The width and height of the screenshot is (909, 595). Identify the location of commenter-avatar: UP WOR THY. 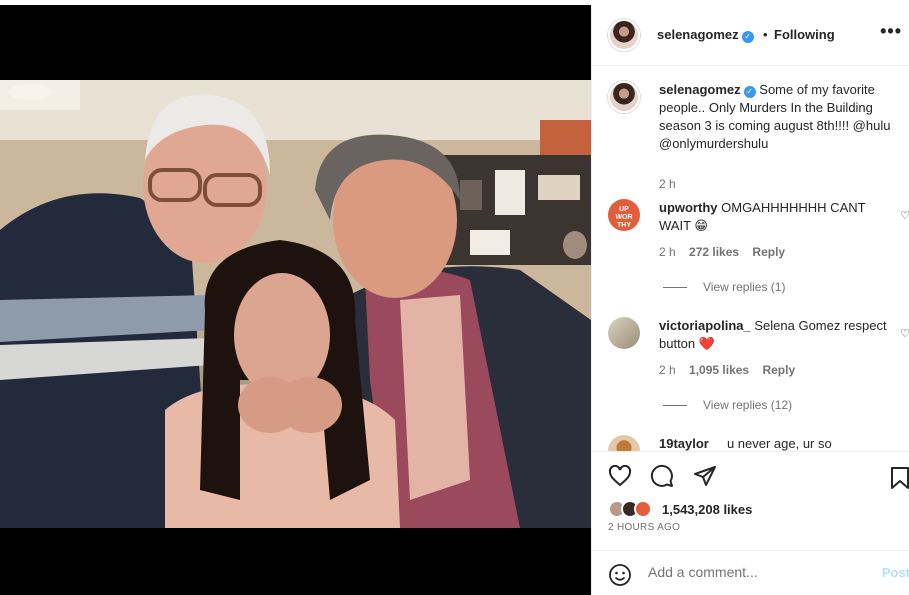
(624, 215).